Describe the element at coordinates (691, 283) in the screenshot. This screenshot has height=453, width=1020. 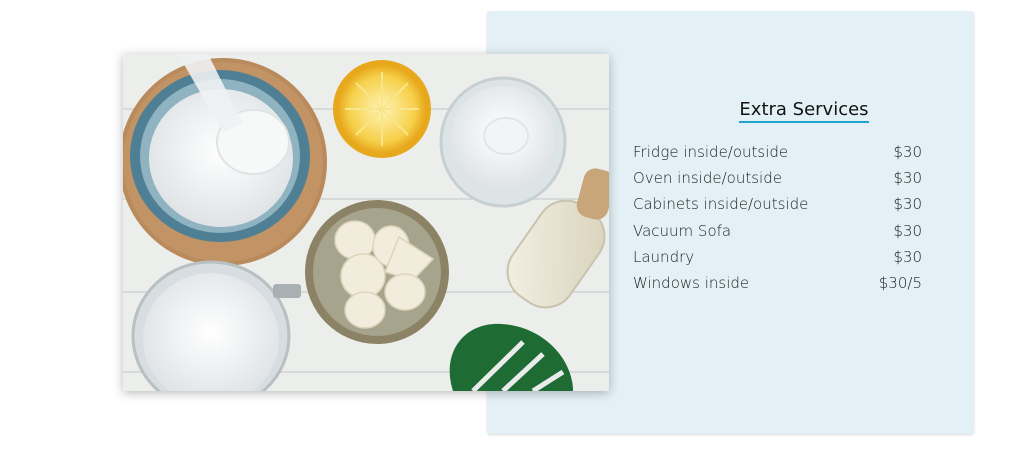
I see `service-name: Windows inside` at that location.